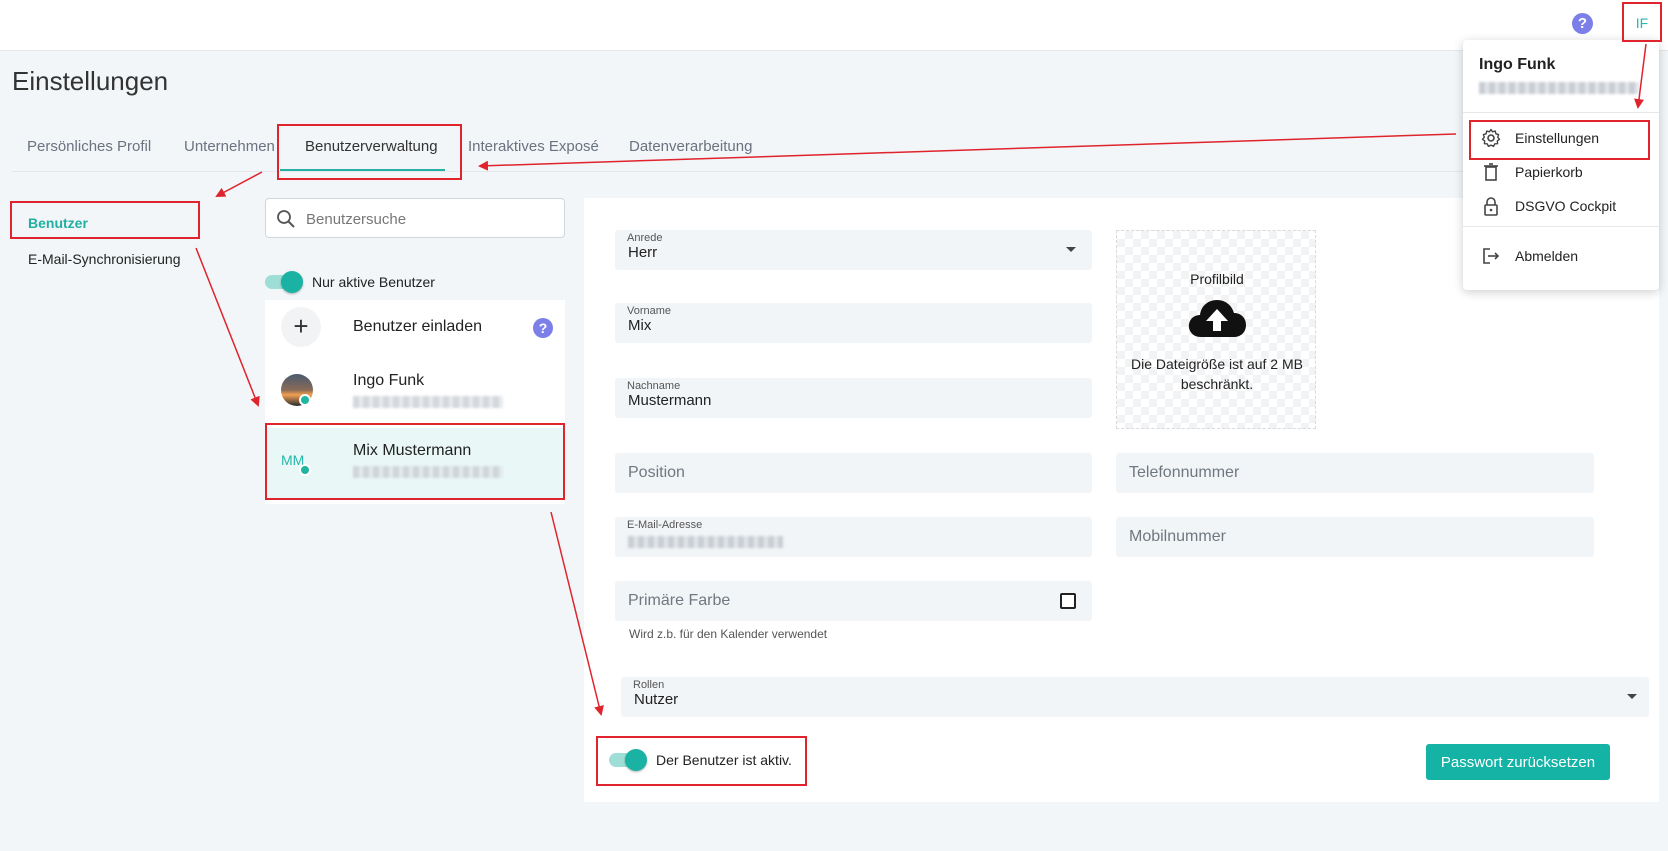  What do you see at coordinates (227, 327) in the screenshot?
I see `arrow-subnav-to-user` at bounding box center [227, 327].